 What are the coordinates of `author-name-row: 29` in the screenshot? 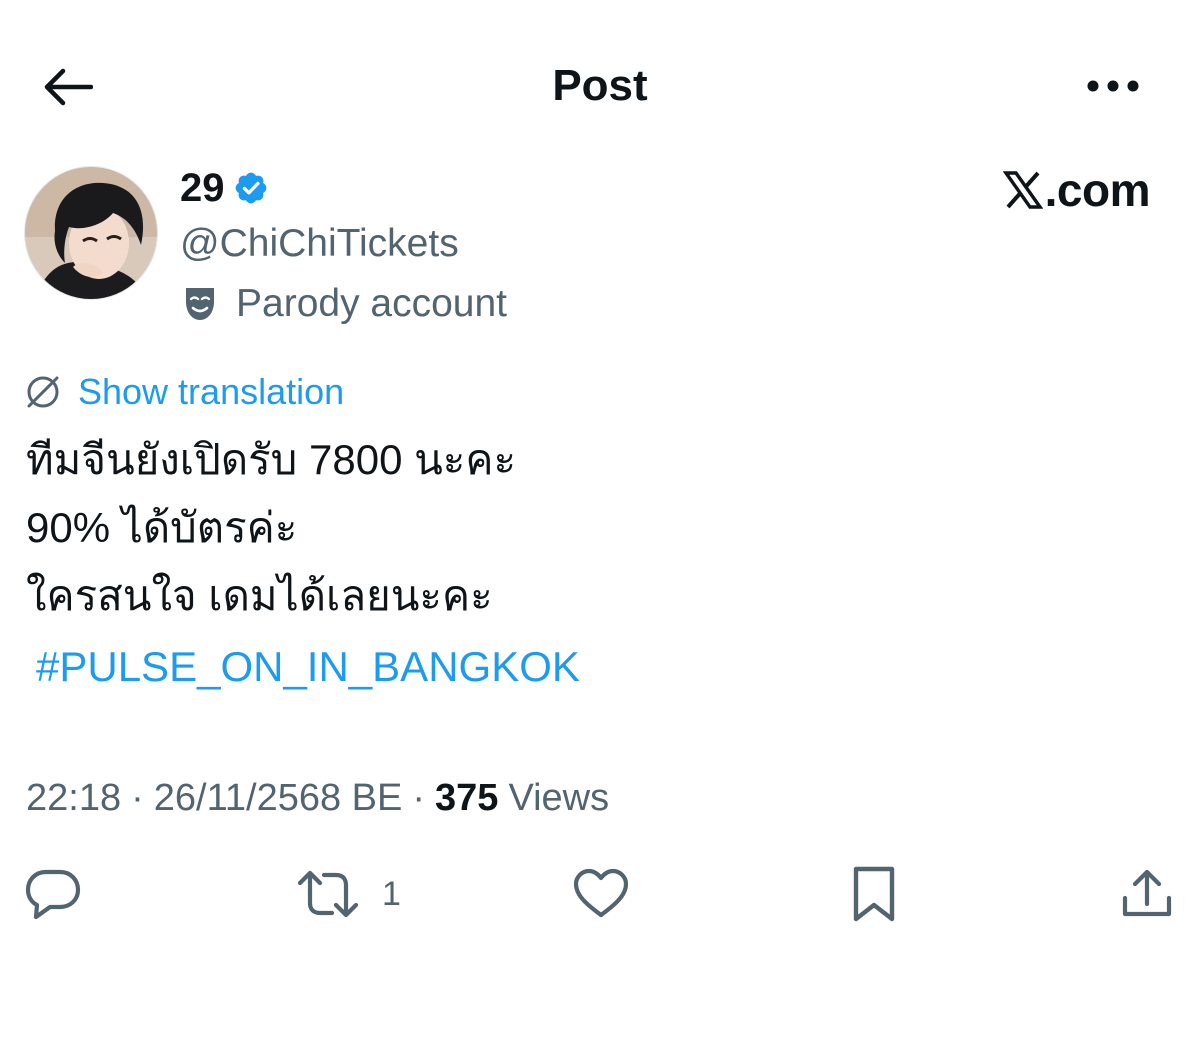 It's located at (224, 188).